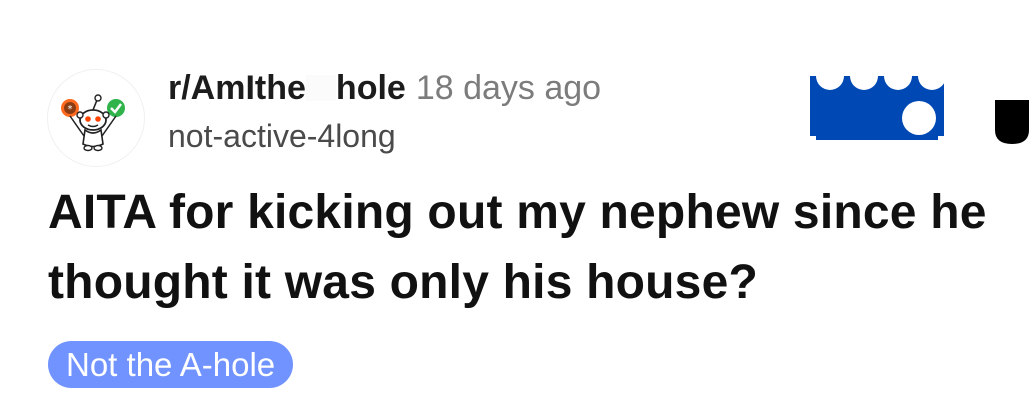  What do you see at coordinates (370, 88) in the screenshot?
I see `subreddit-suffix: hole` at bounding box center [370, 88].